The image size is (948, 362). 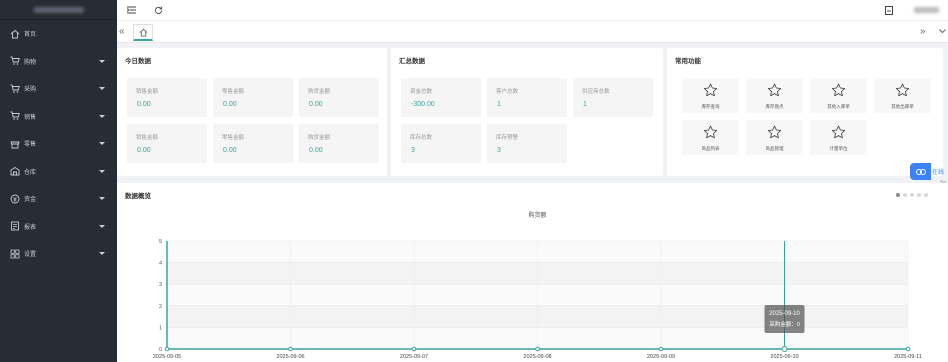 I want to click on online-service-button, so click(x=920, y=171).